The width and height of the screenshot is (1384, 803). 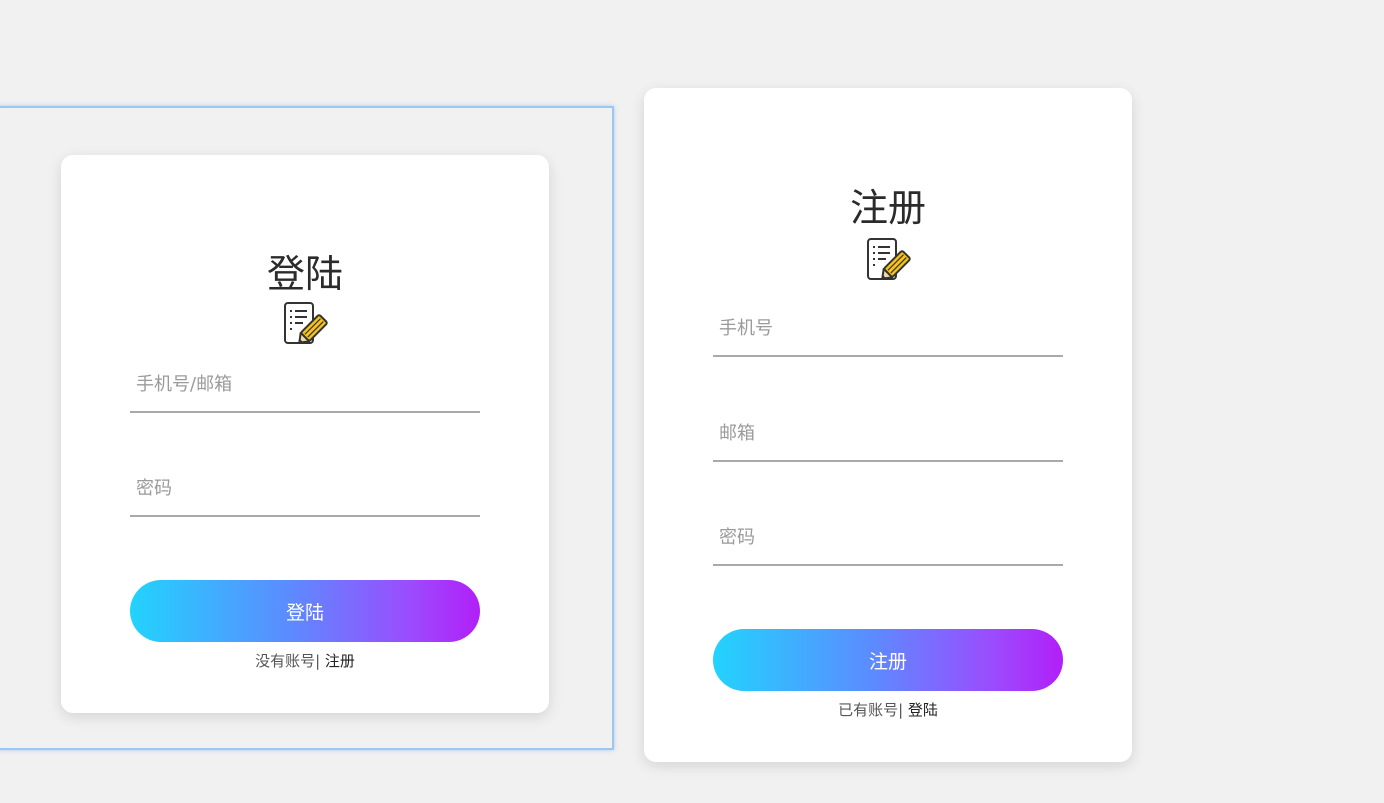 What do you see at coordinates (887, 208) in the screenshot?
I see `register-title: 注册` at bounding box center [887, 208].